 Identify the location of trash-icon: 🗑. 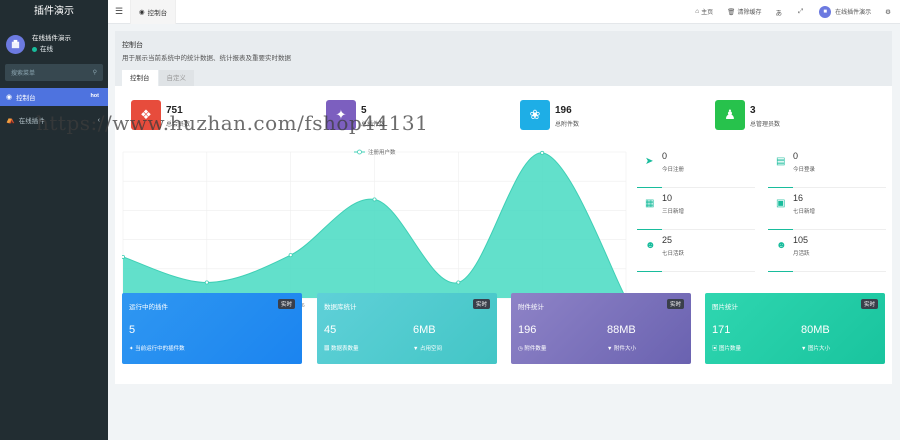
(731, 12).